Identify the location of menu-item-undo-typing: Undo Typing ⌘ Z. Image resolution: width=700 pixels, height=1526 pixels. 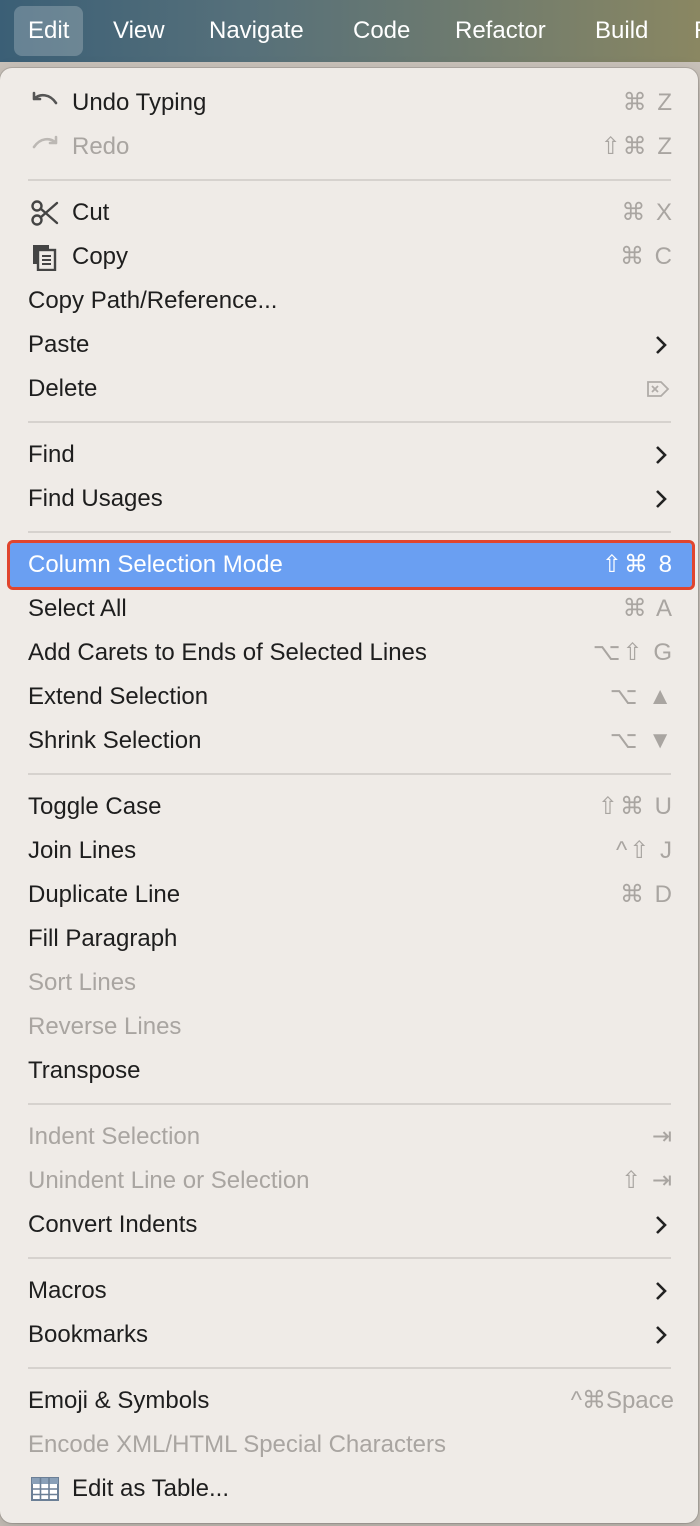
(351, 103).